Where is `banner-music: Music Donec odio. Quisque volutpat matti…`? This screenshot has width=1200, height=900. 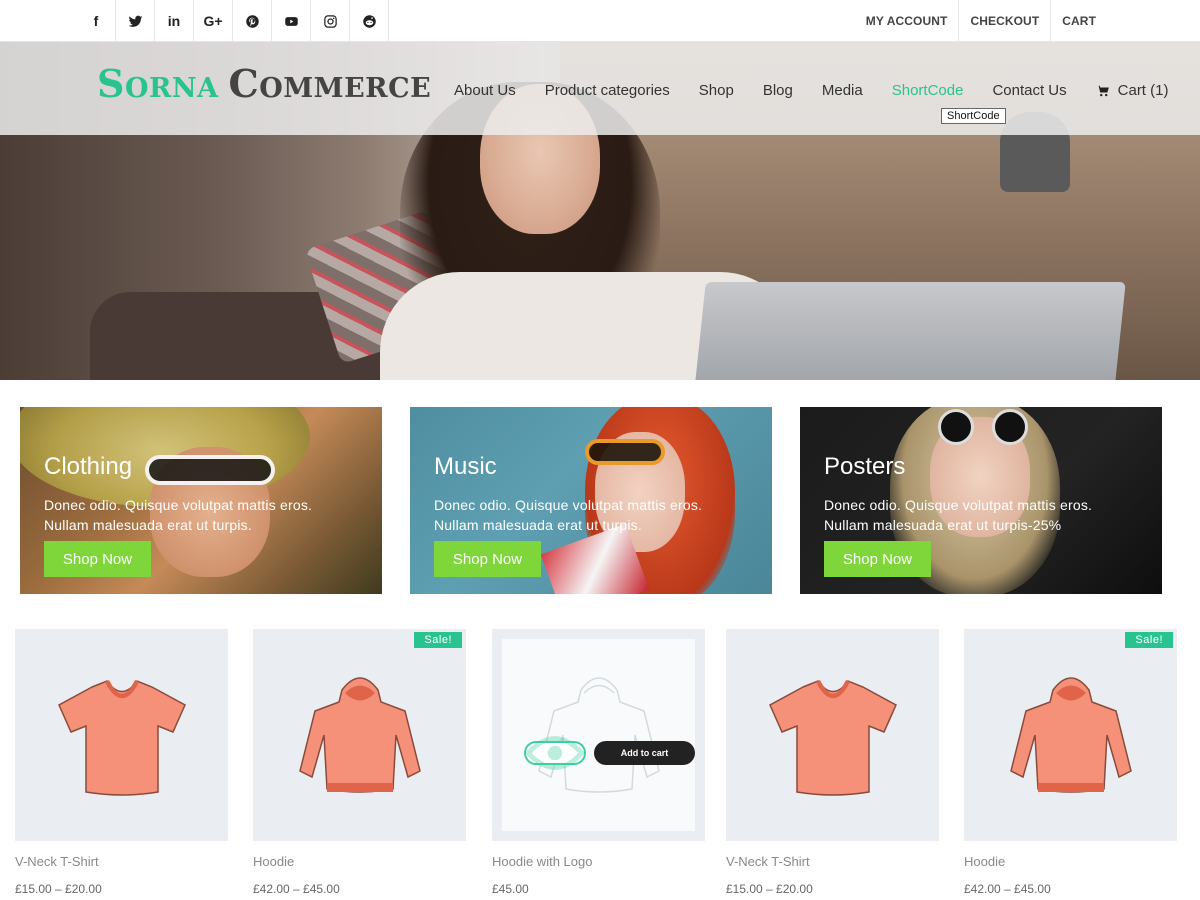
banner-music: Music Donec odio. Quisque volutpat matti… is located at coordinates (591, 500).